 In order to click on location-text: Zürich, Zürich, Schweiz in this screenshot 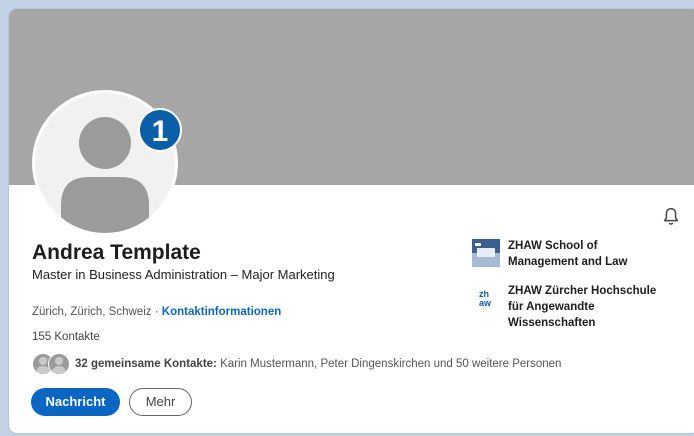, I will do `click(92, 312)`.